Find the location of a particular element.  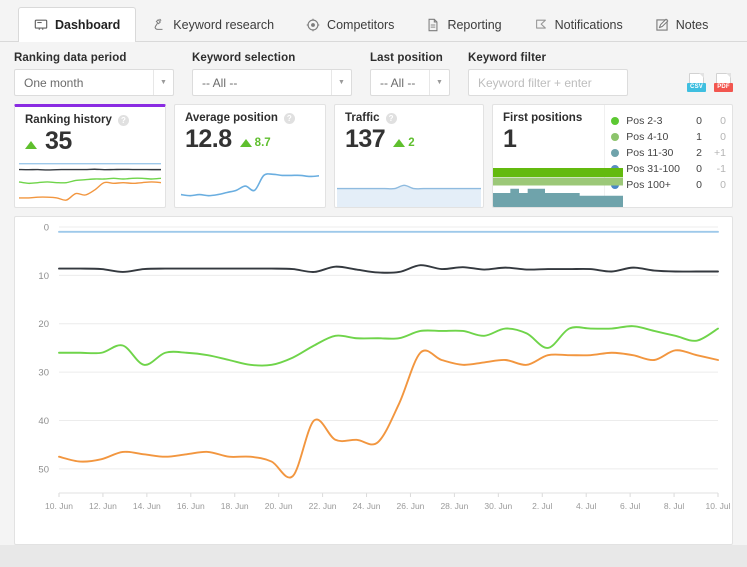

legend-row: Pos 100+ 0 0 is located at coordinates (668, 185).